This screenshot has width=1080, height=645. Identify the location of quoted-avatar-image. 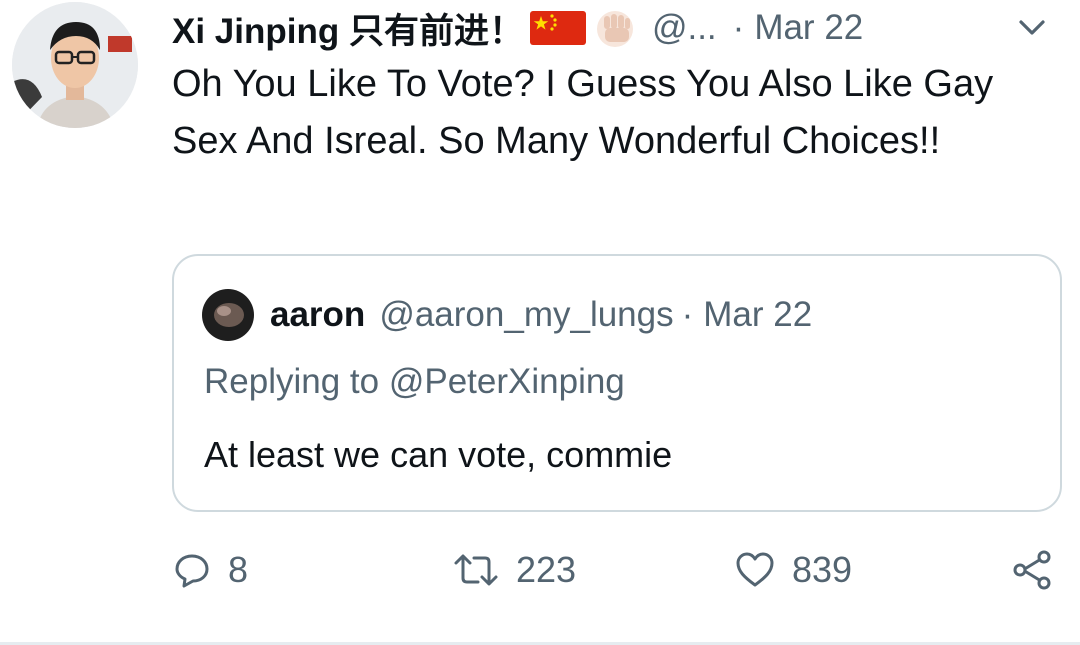
(228, 315).